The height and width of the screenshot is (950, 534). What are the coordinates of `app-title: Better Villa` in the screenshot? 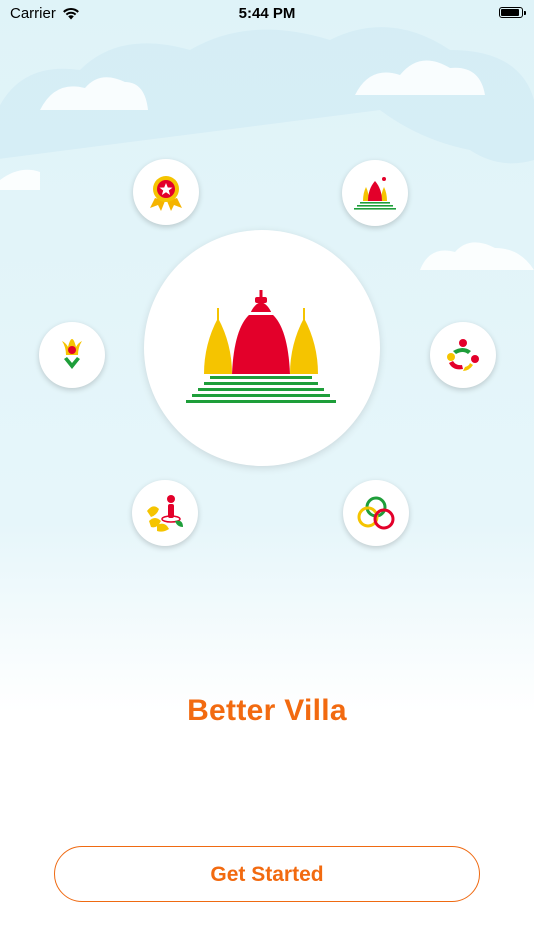 It's located at (267, 710).